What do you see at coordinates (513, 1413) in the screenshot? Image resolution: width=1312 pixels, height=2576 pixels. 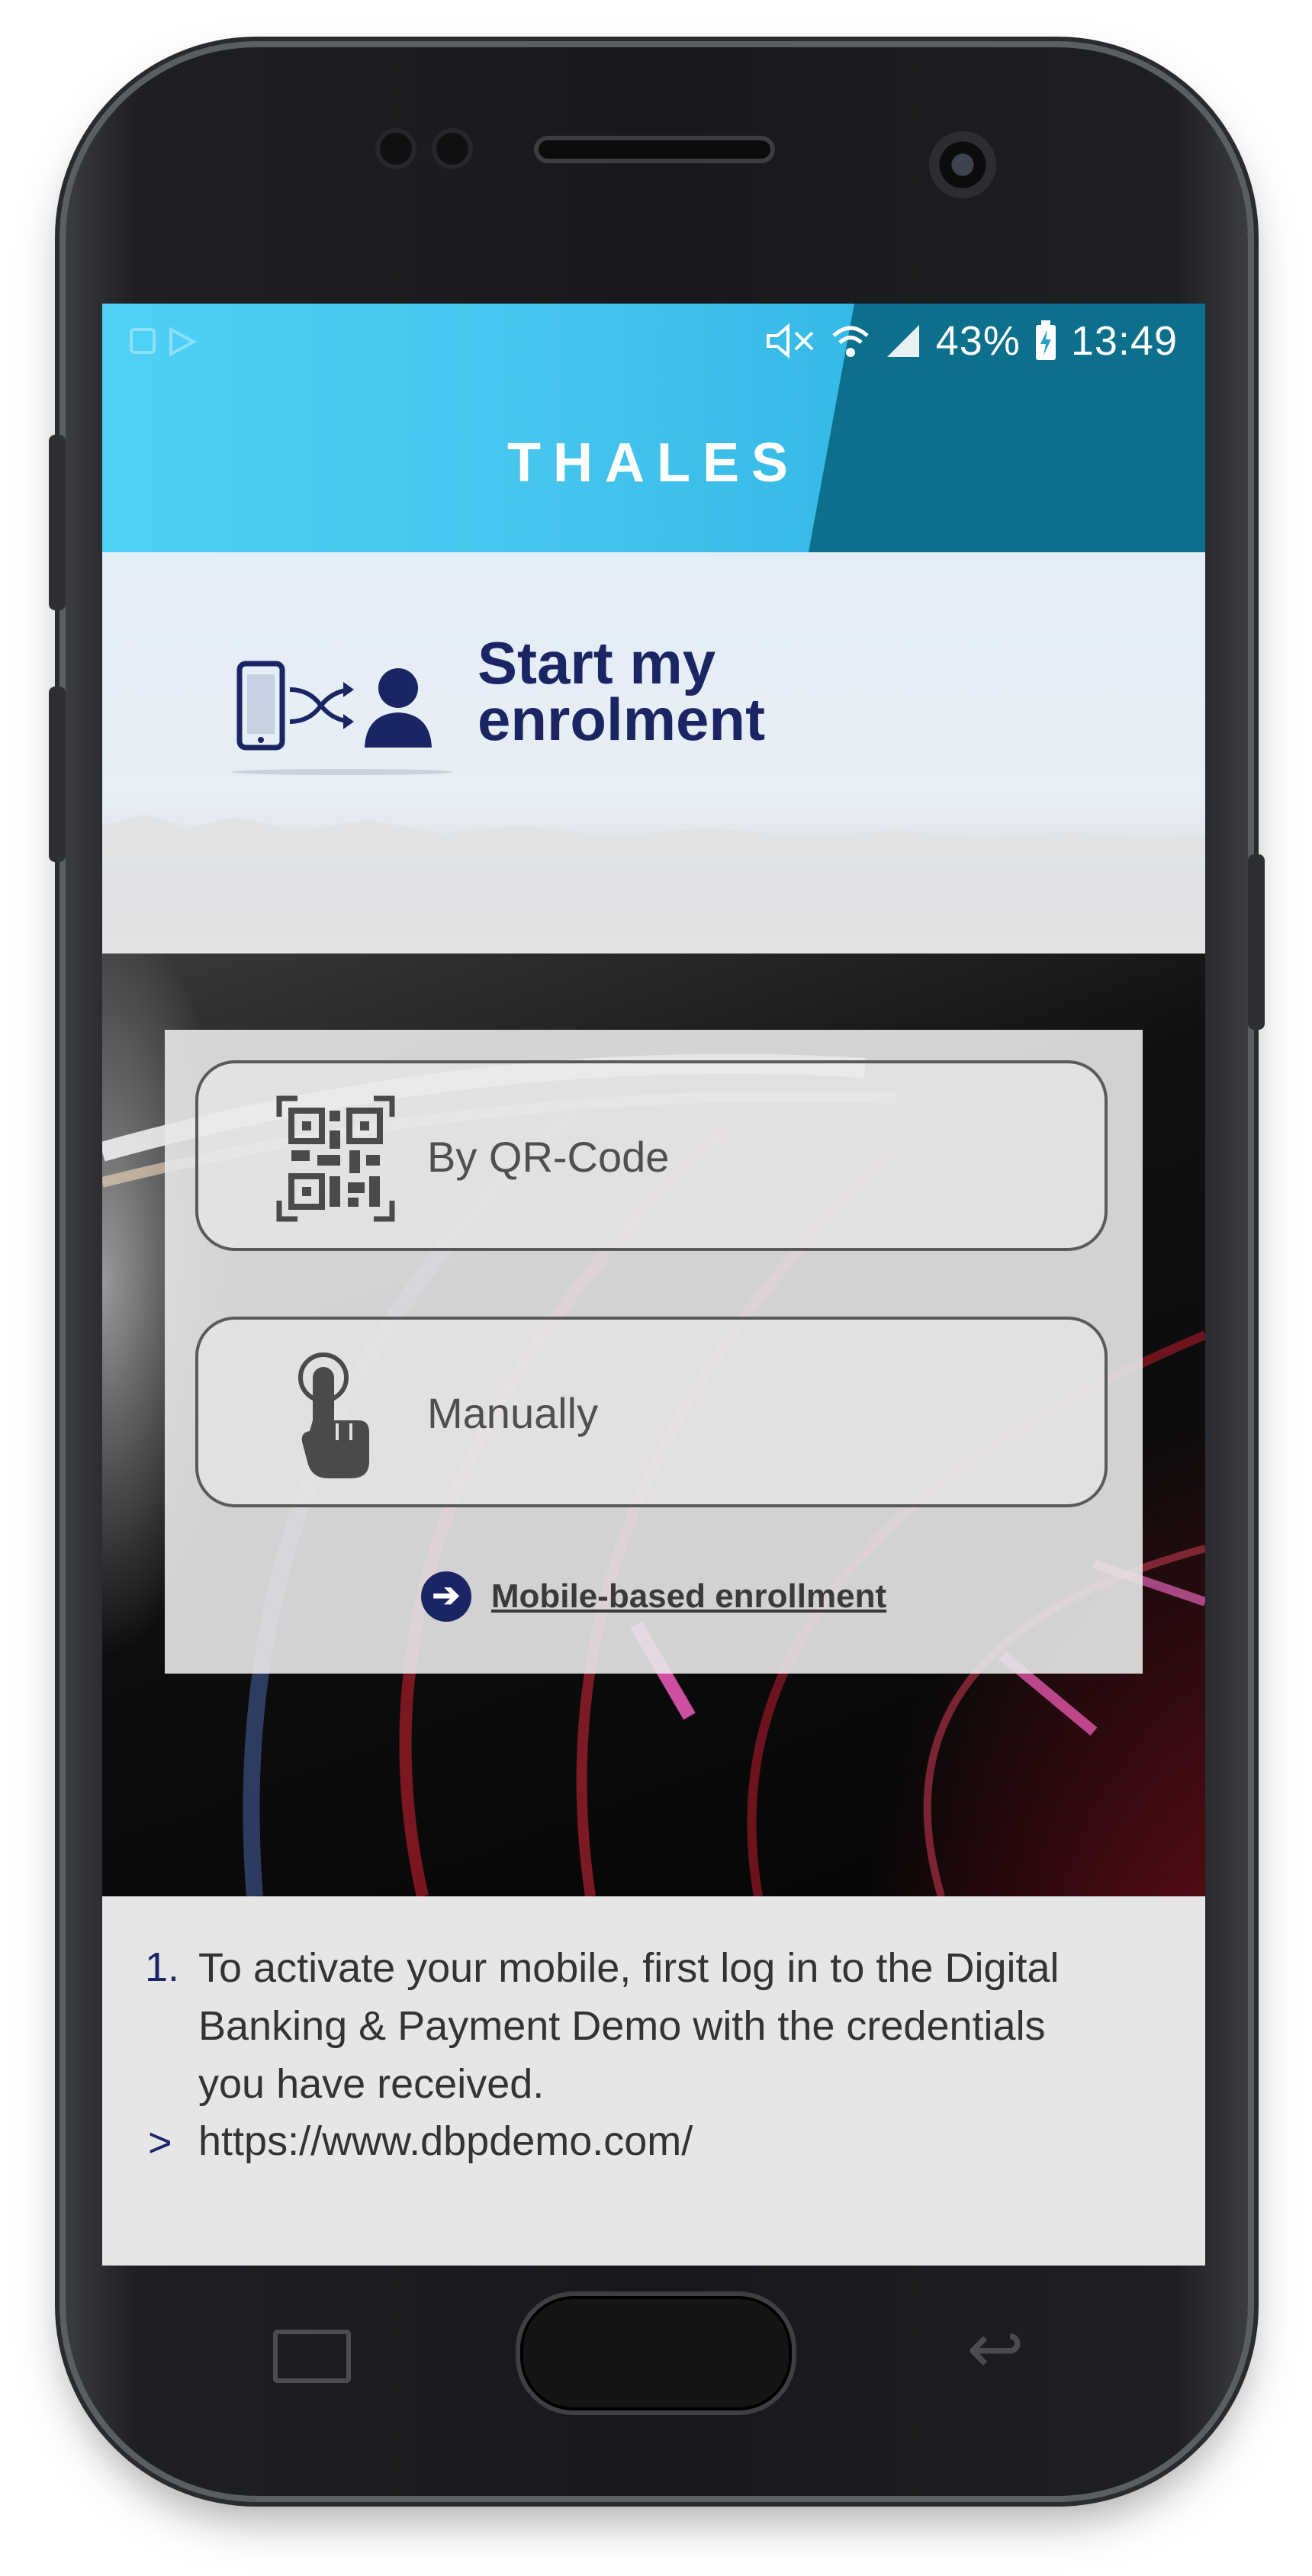 I see `manual-entry-button-label: Manually` at bounding box center [513, 1413].